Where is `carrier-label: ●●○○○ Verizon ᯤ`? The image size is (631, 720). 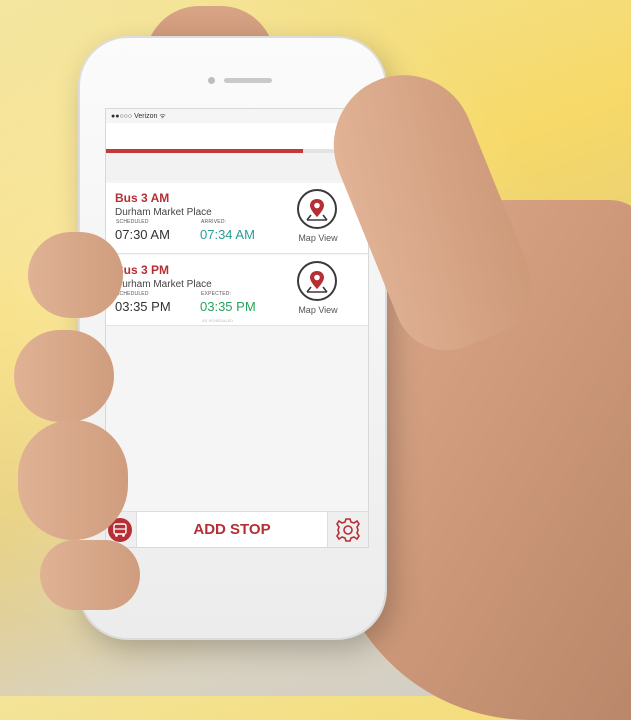 carrier-label: ●●○○○ Verizon ᯤ is located at coordinates (138, 116).